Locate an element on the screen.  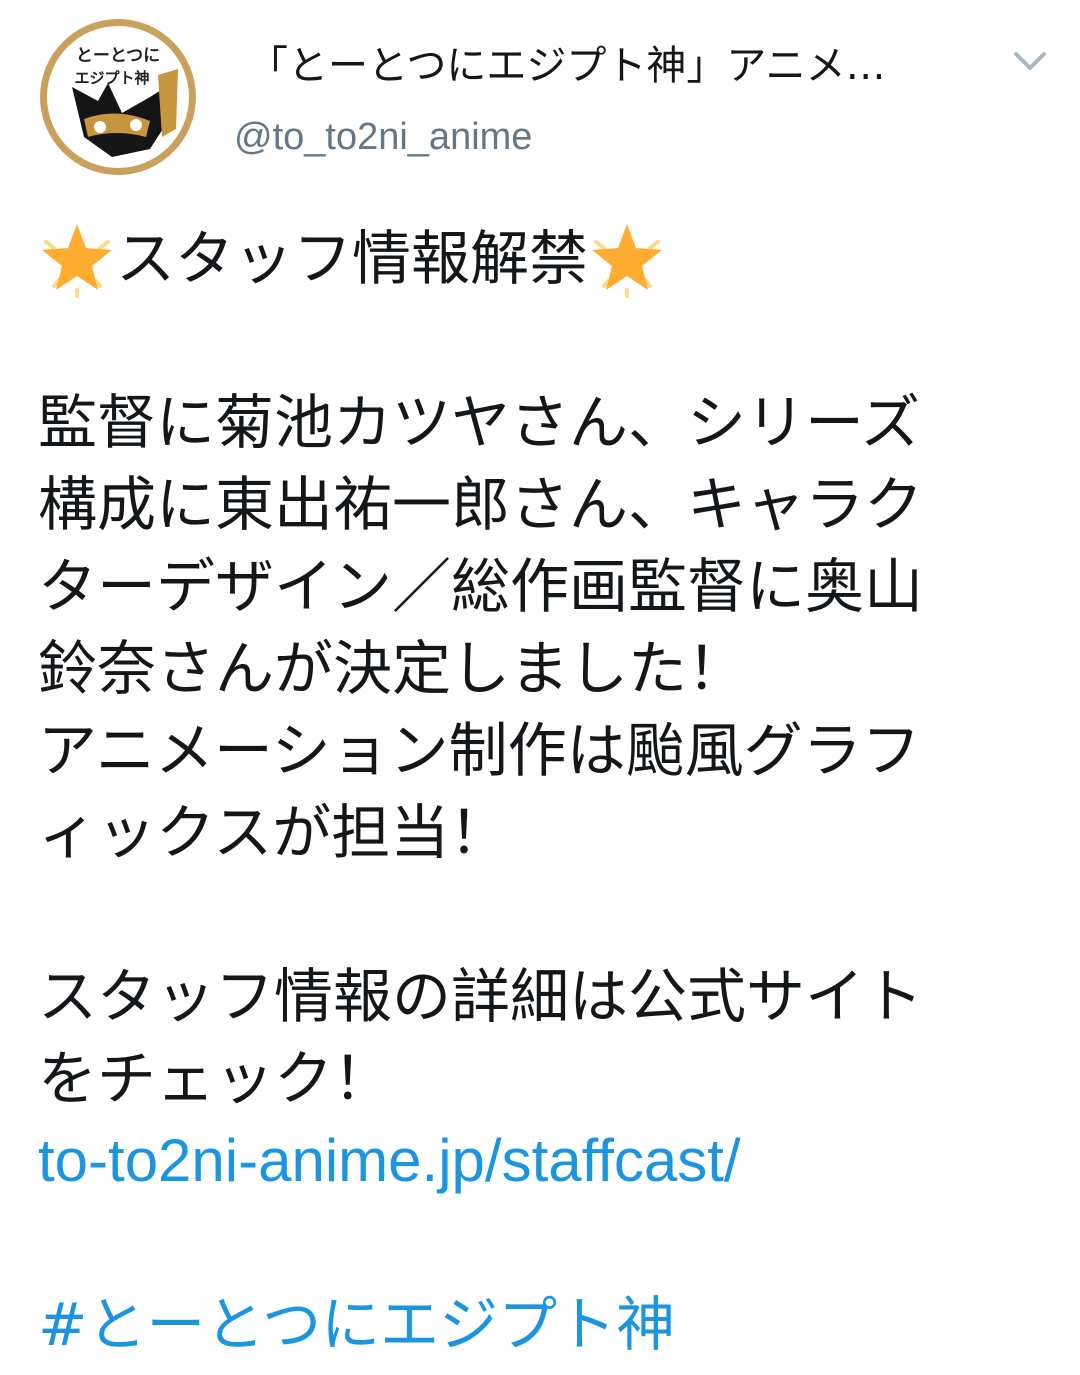
anime-logo-avatar: とーとつに エジプト神 is located at coordinates (118, 97).